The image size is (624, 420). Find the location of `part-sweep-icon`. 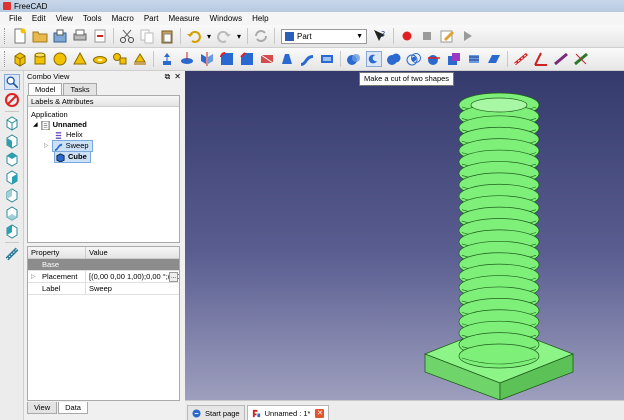

part-sweep-icon is located at coordinates (307, 59).